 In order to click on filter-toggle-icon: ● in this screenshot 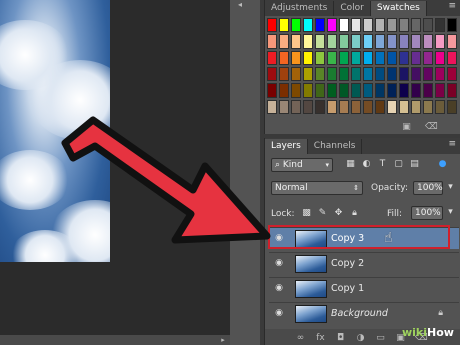, I will do `click(442, 164)`.